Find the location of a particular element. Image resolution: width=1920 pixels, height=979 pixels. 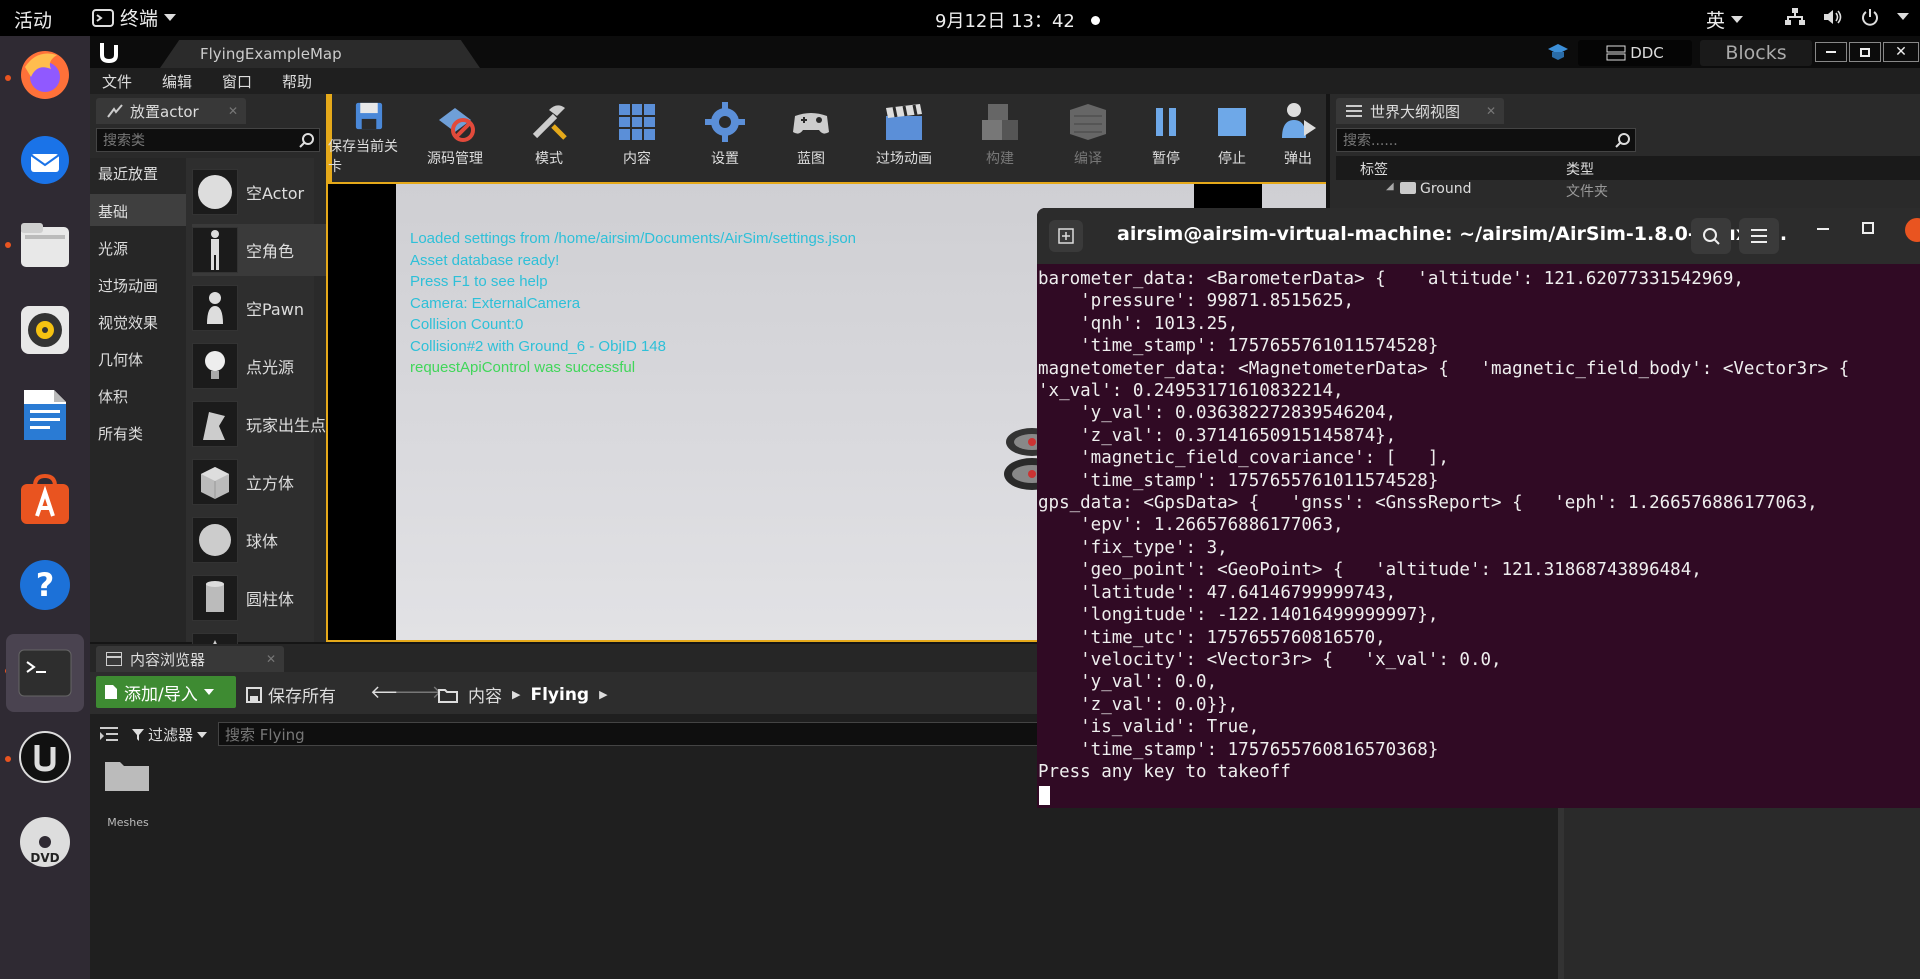

settings-label: 设置 is located at coordinates (725, 159).